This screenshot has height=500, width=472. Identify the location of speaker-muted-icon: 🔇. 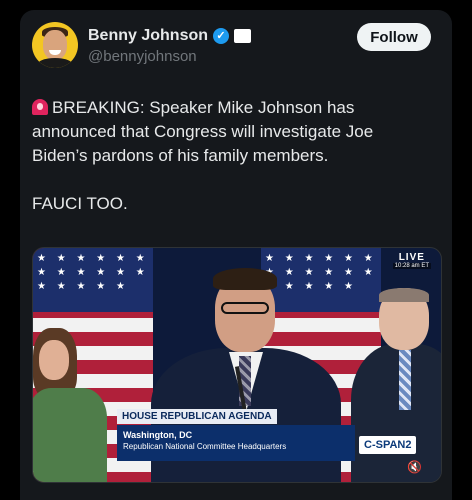
(414, 467).